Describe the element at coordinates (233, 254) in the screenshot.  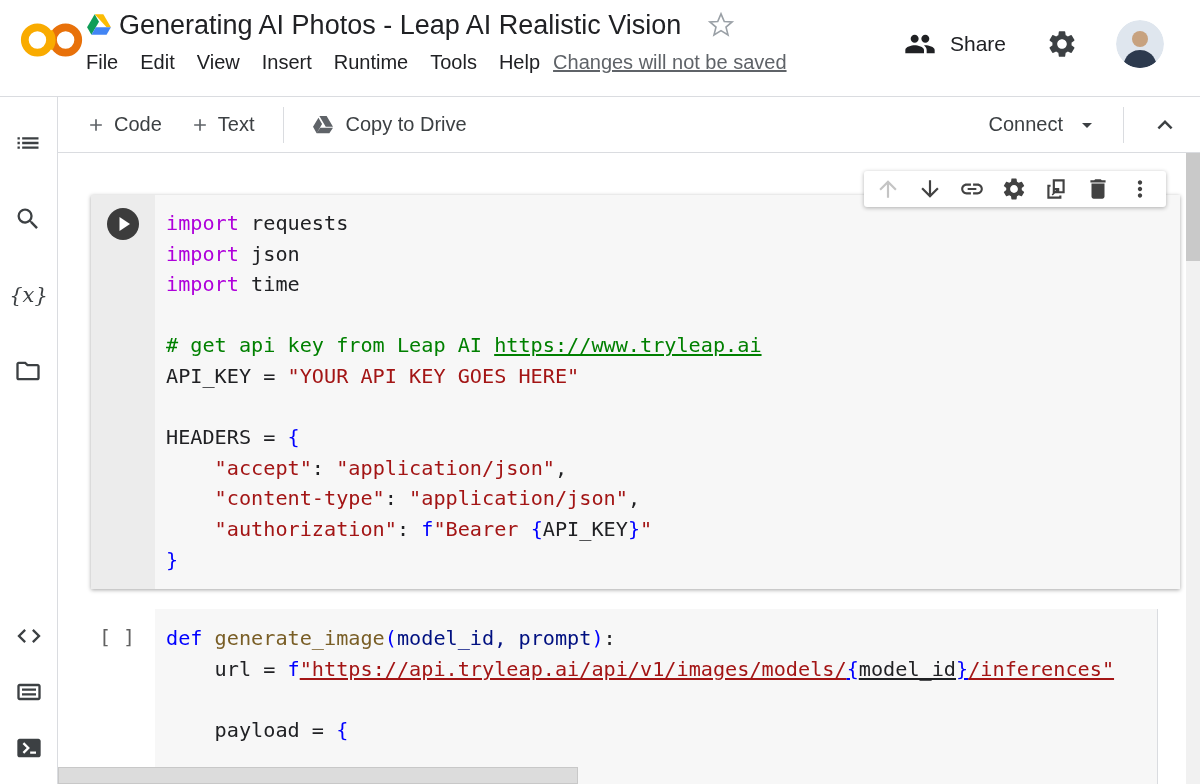
I see `code-line: import json` at that location.